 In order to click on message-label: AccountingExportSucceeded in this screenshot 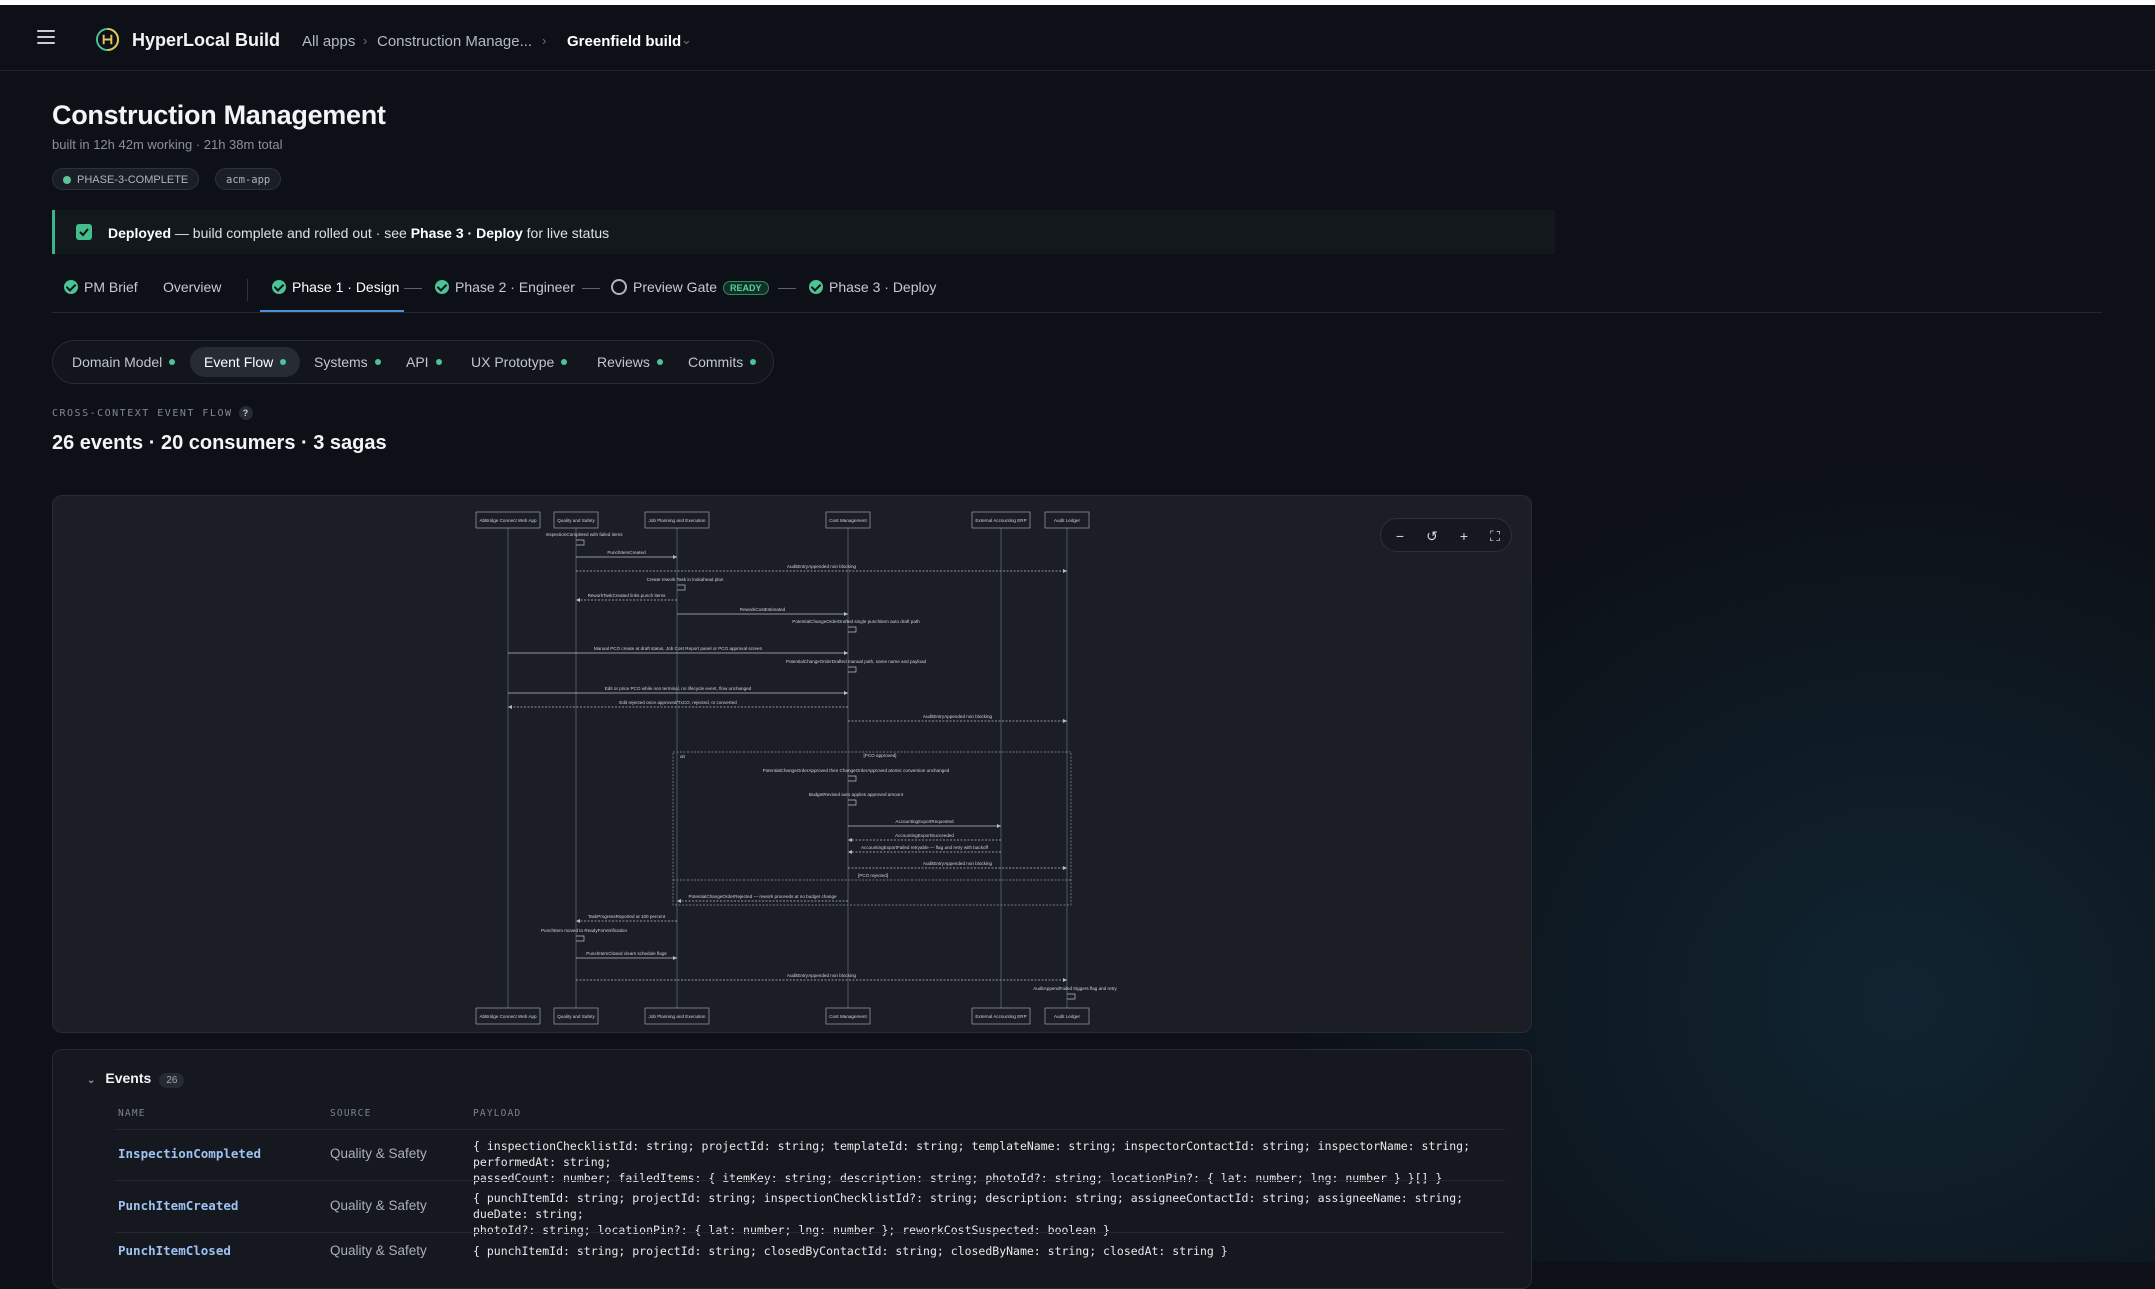, I will do `click(924, 835)`.